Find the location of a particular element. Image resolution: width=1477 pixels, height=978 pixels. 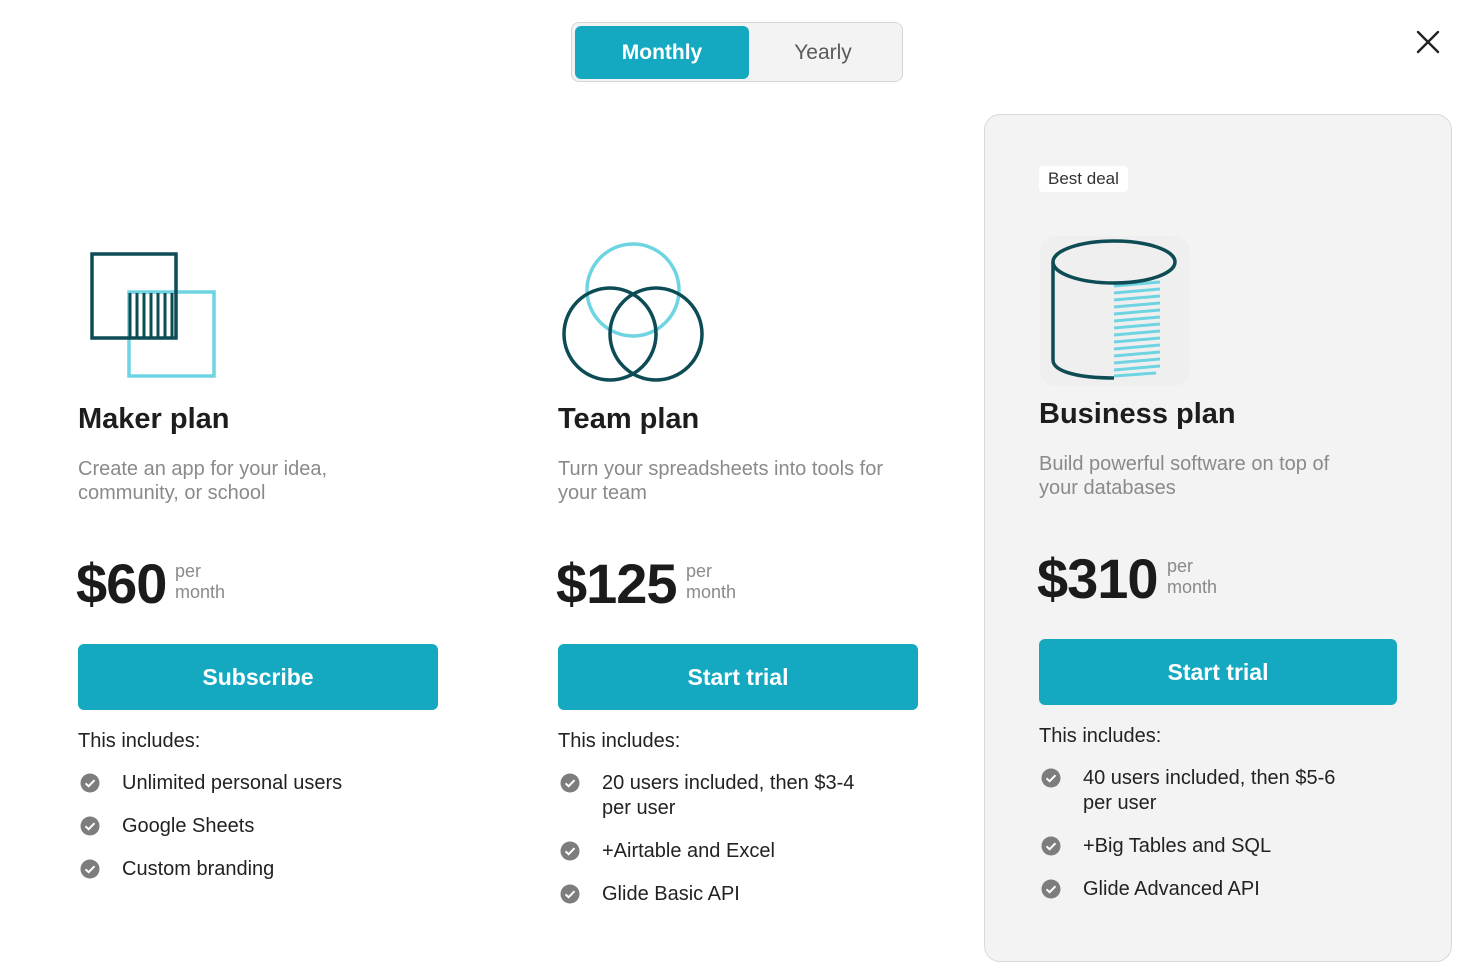

feature-item: +Airtable and Excel is located at coordinates (718, 851).